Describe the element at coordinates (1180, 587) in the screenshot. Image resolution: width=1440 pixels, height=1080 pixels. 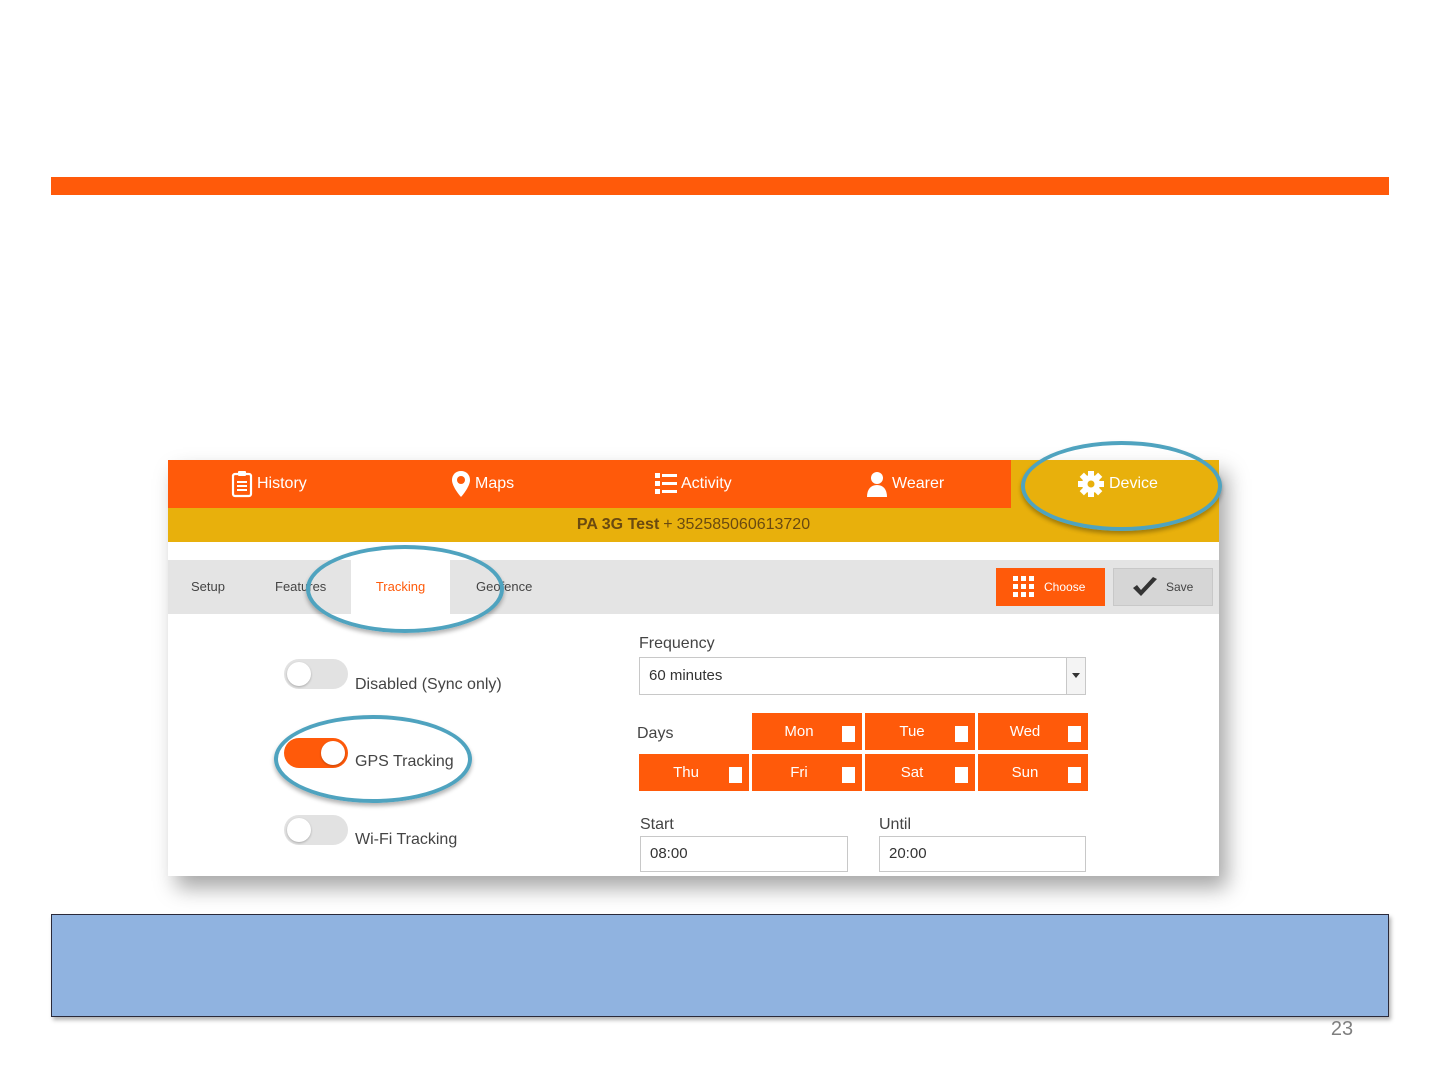
I see `save-button-label: Save` at that location.